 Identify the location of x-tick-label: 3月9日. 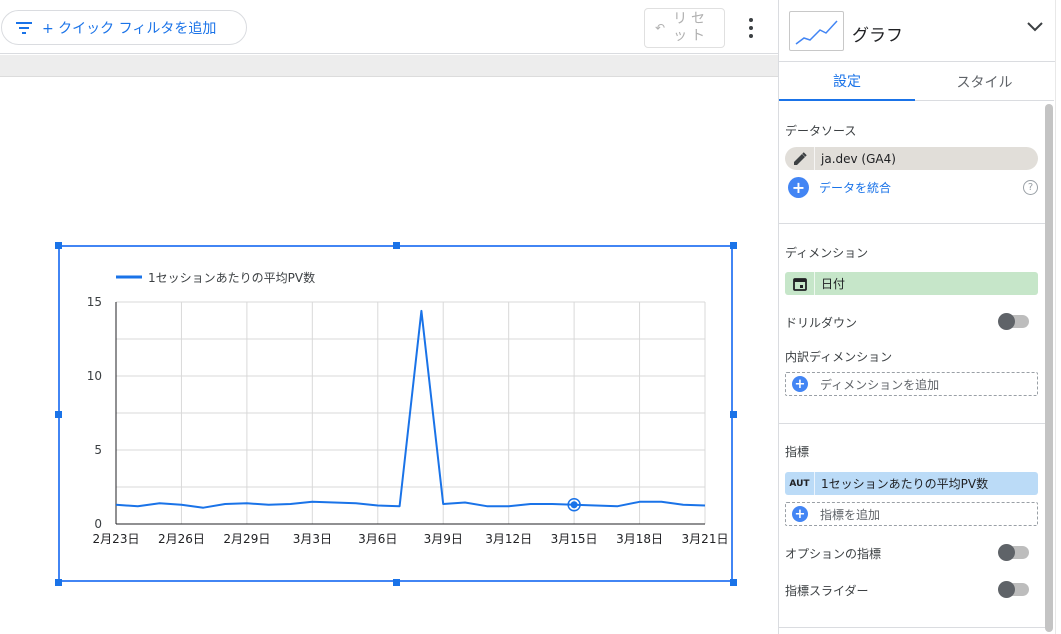
(443, 539).